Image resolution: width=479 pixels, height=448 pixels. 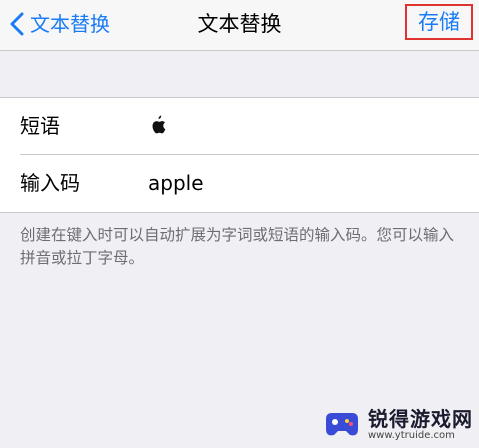 I want to click on save-button: 存储, so click(x=439, y=22).